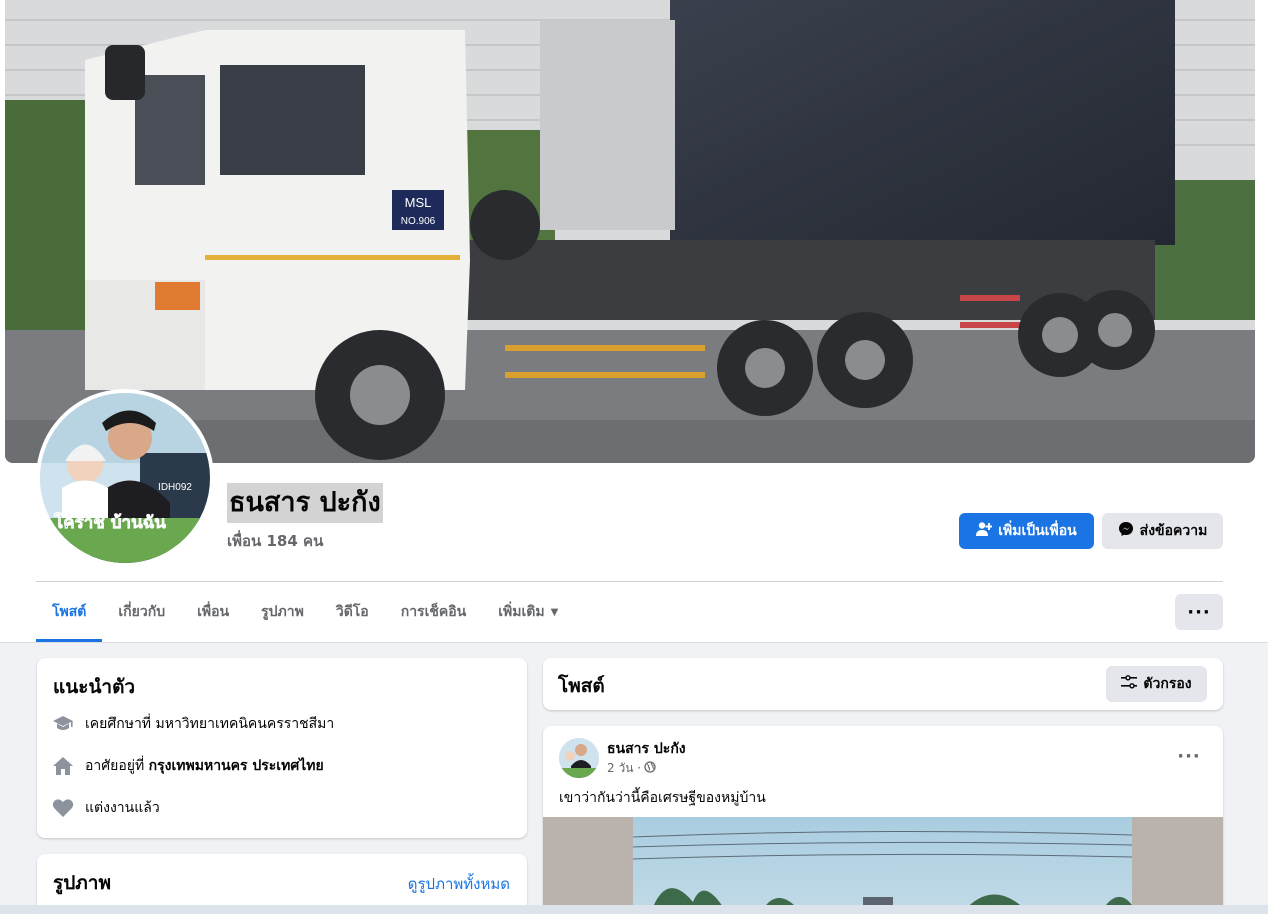  I want to click on tab-photos: รูปภาพ, so click(282, 612).